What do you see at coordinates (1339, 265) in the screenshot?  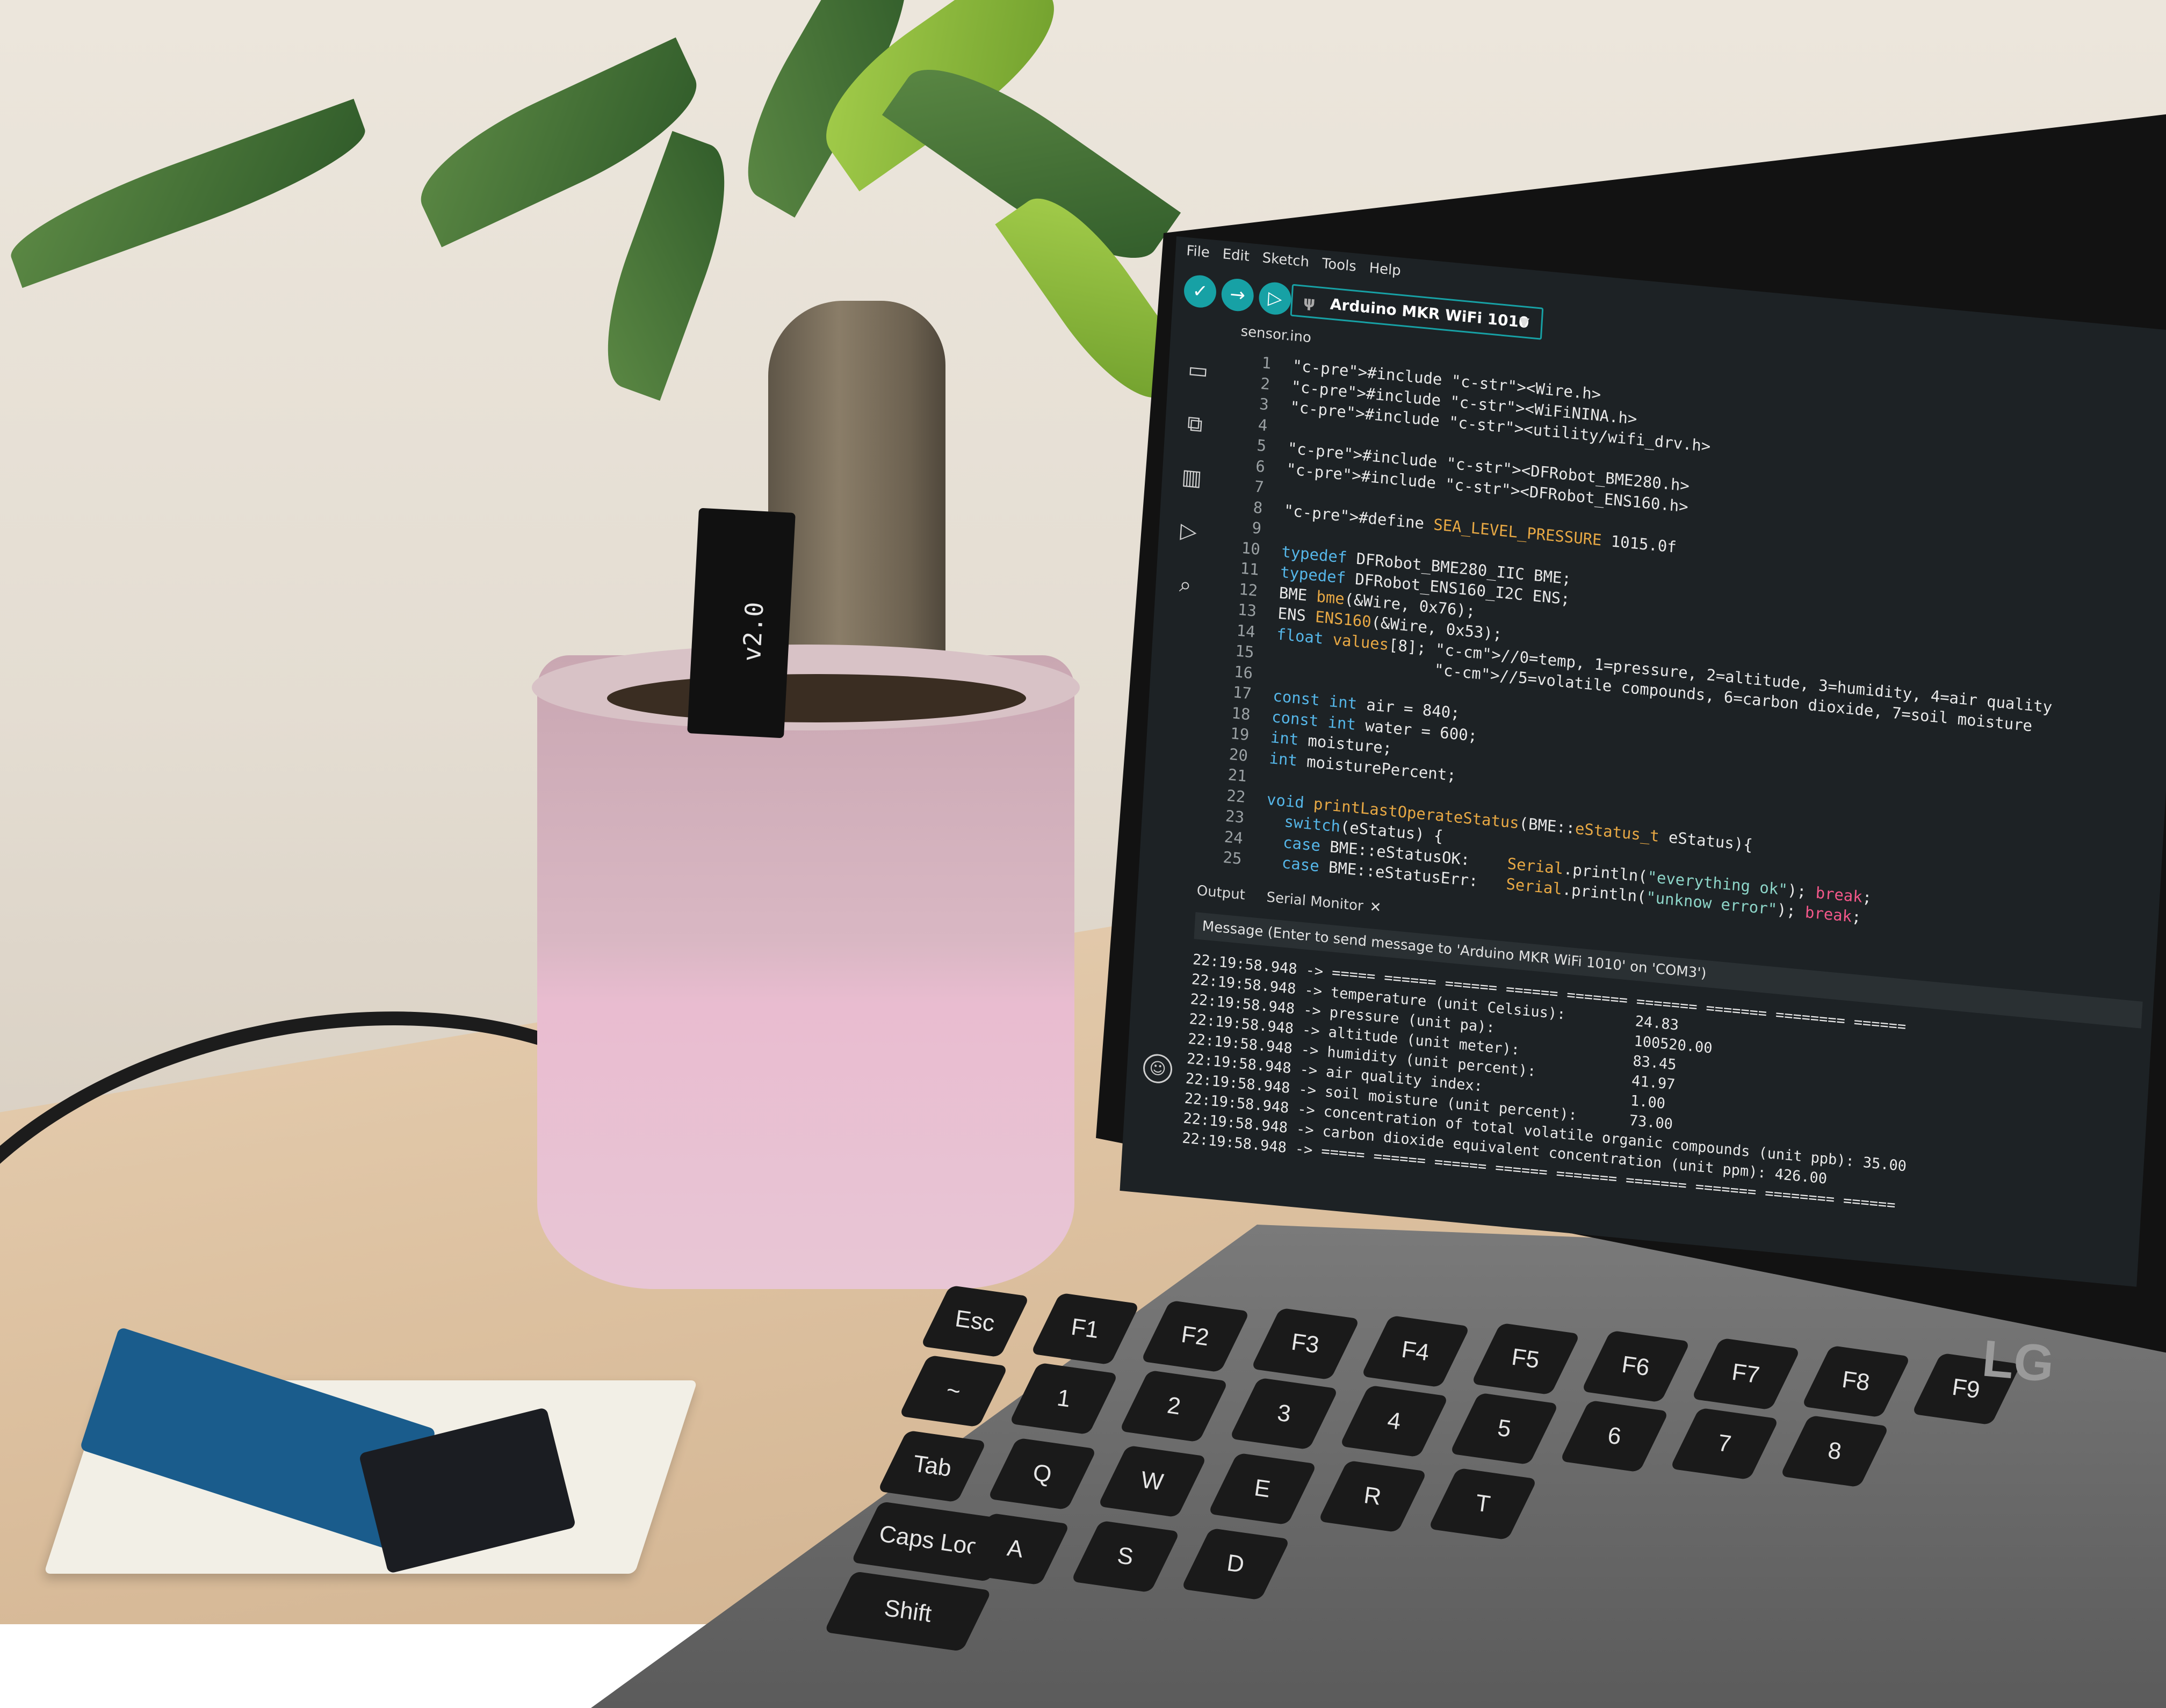 I see `menu-tools: Tools` at bounding box center [1339, 265].